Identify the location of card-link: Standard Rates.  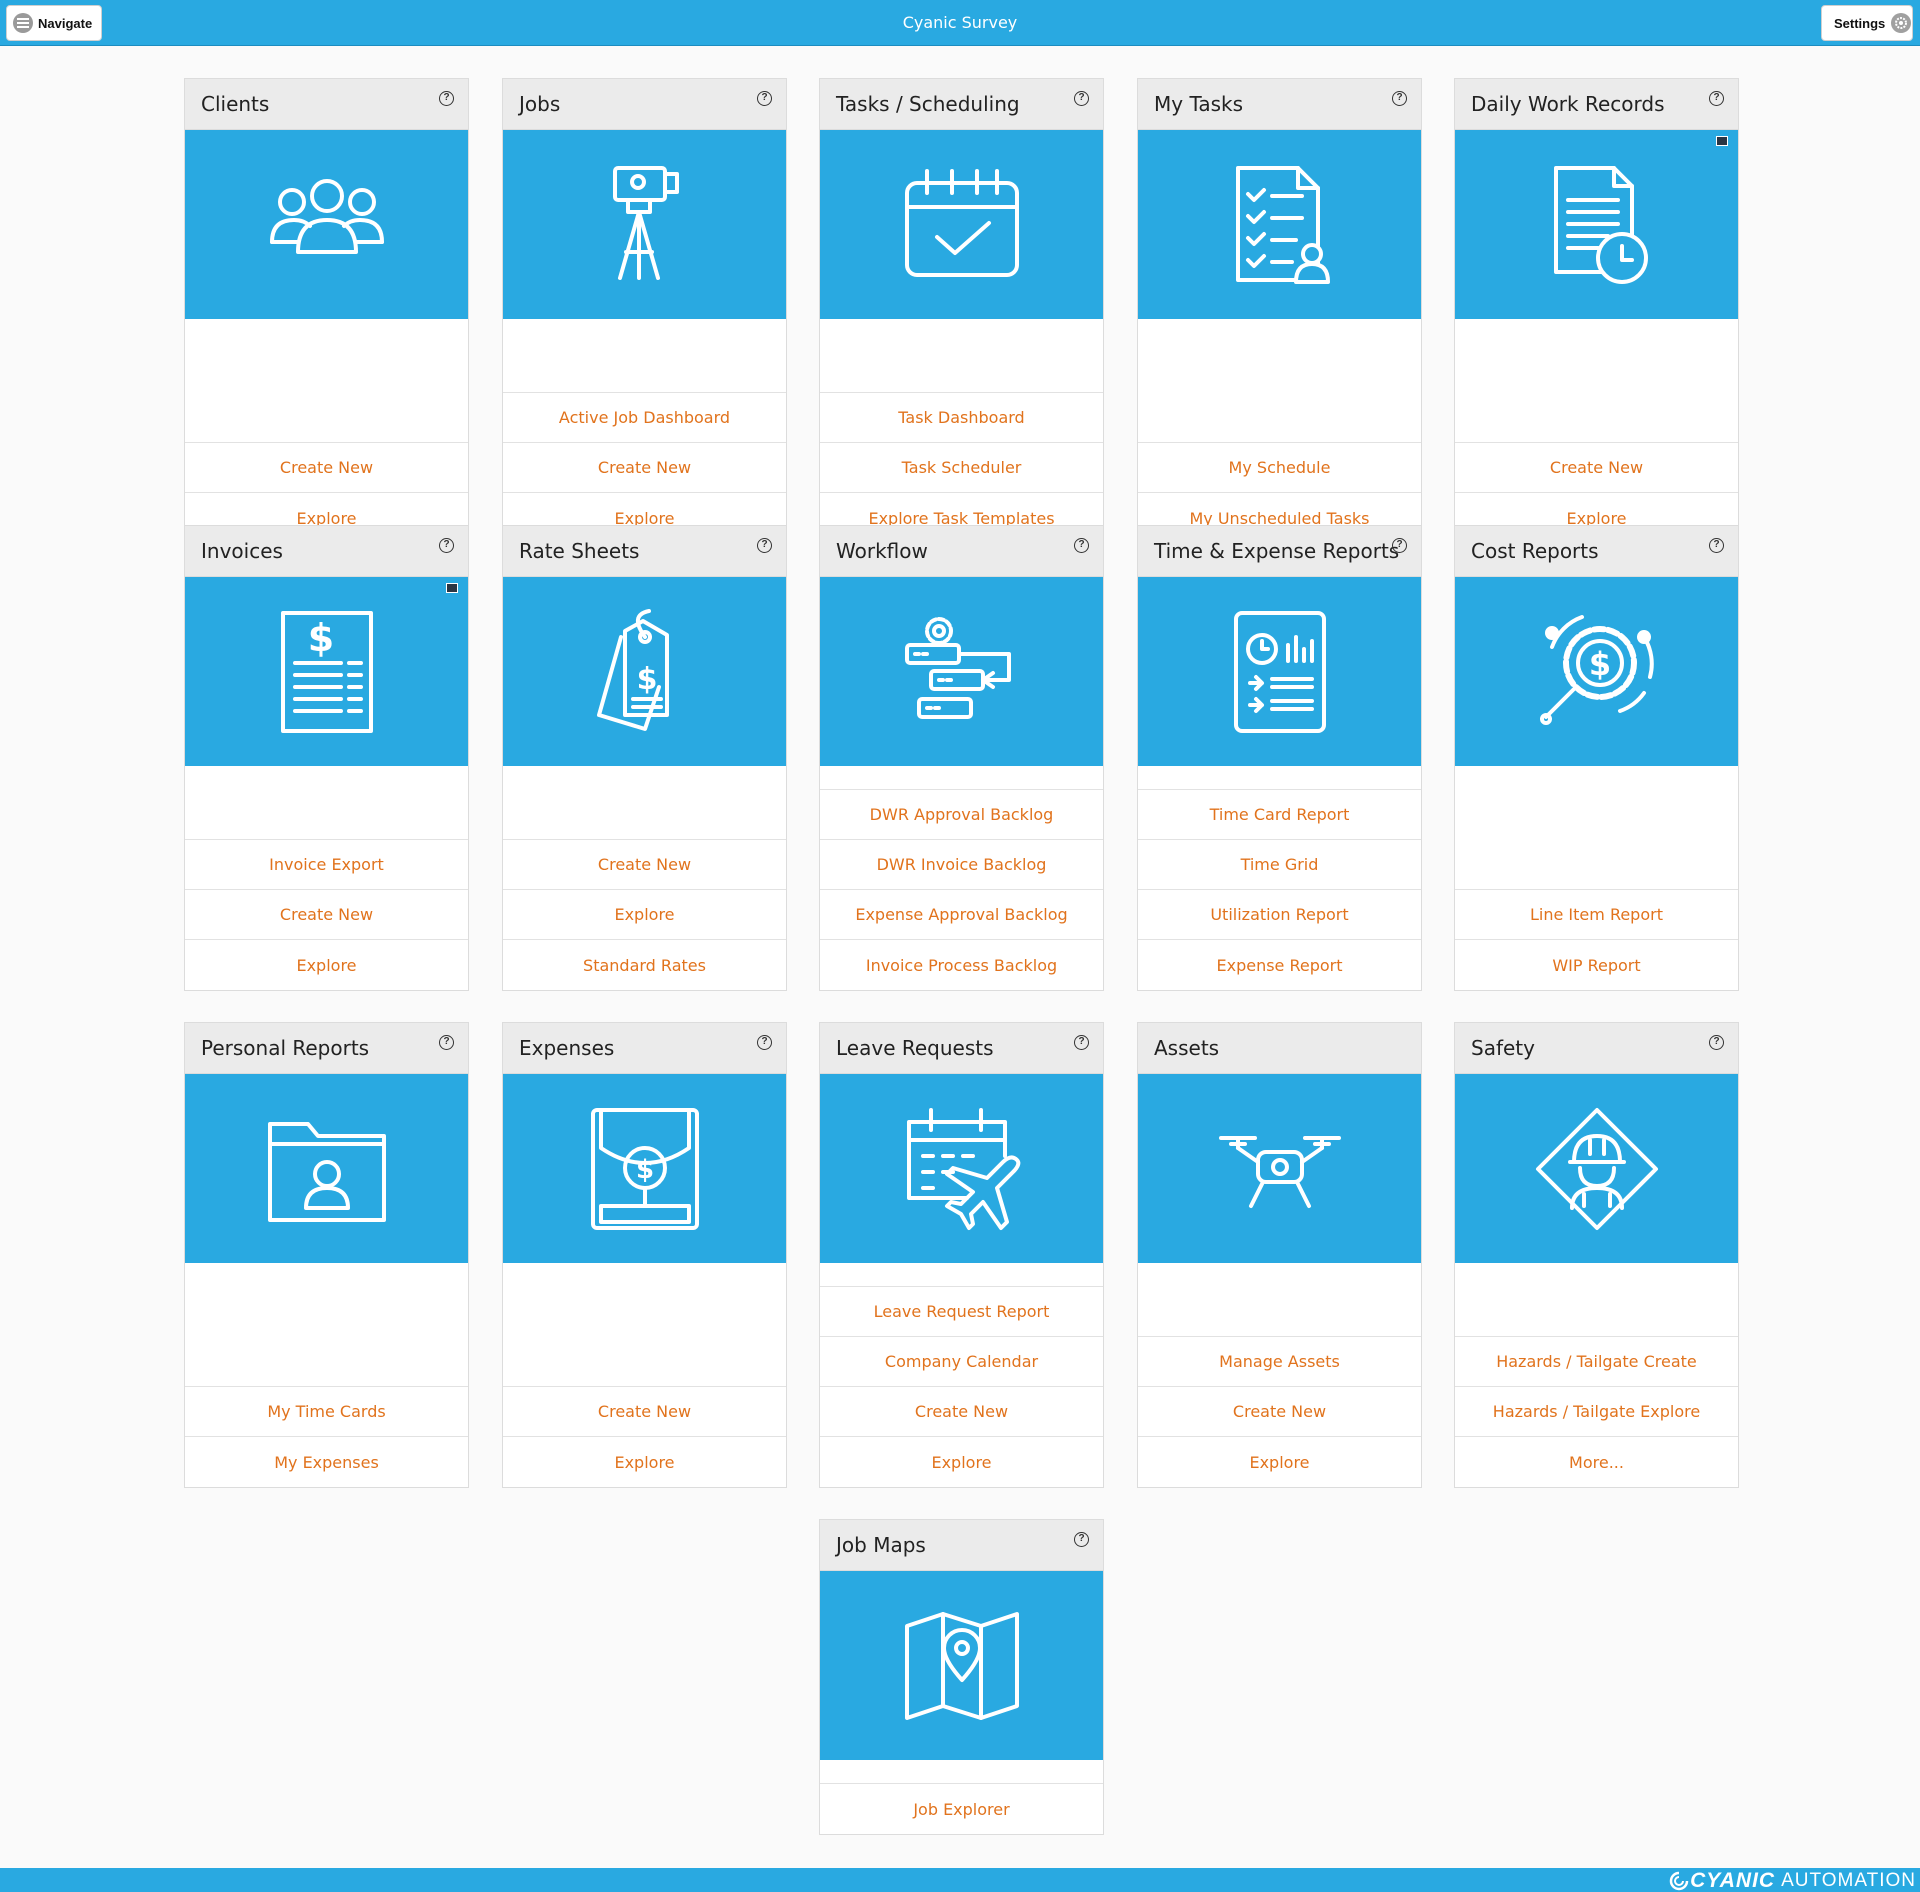
(644, 965).